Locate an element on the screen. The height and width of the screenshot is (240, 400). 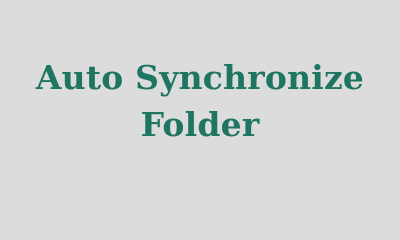
title-line-2: Folder is located at coordinates (200, 124).